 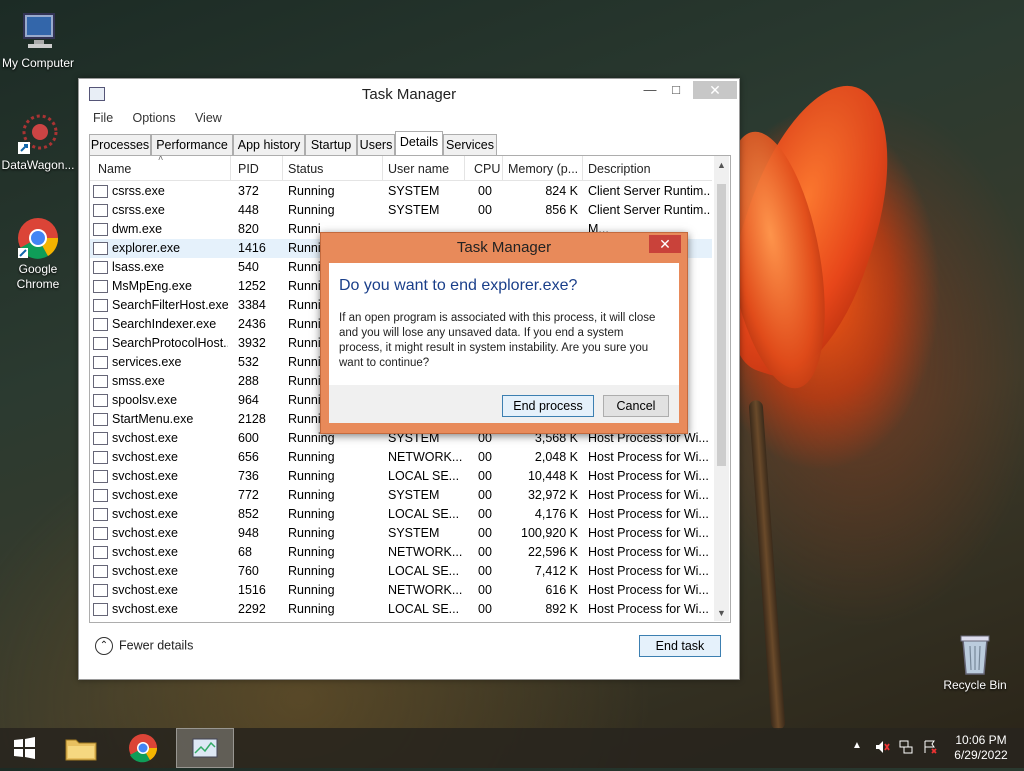 I want to click on cell-name: StartMenu.exe, so click(x=153, y=419).